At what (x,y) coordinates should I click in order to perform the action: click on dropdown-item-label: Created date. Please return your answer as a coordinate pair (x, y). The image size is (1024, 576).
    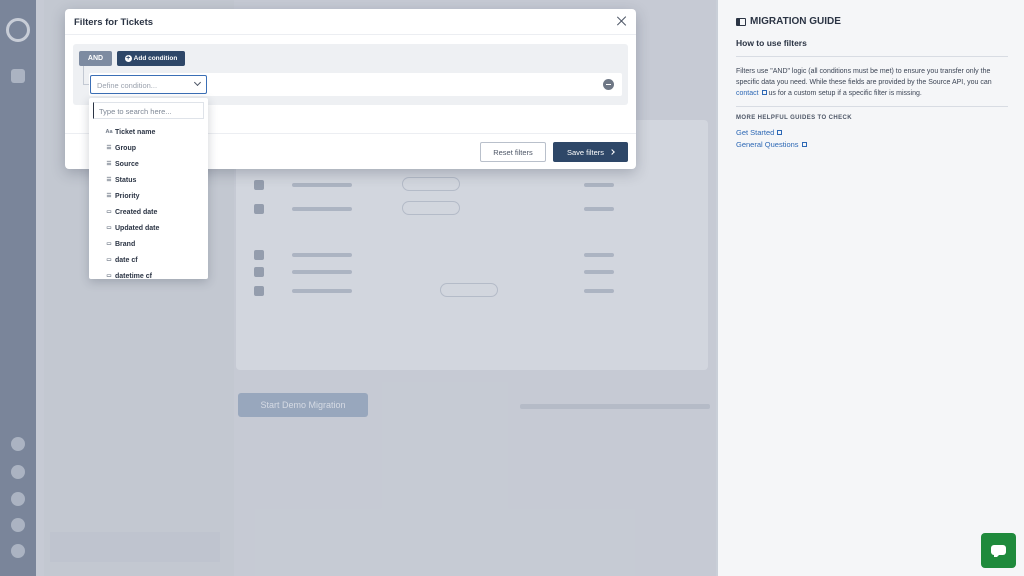
    Looking at the image, I should click on (136, 212).